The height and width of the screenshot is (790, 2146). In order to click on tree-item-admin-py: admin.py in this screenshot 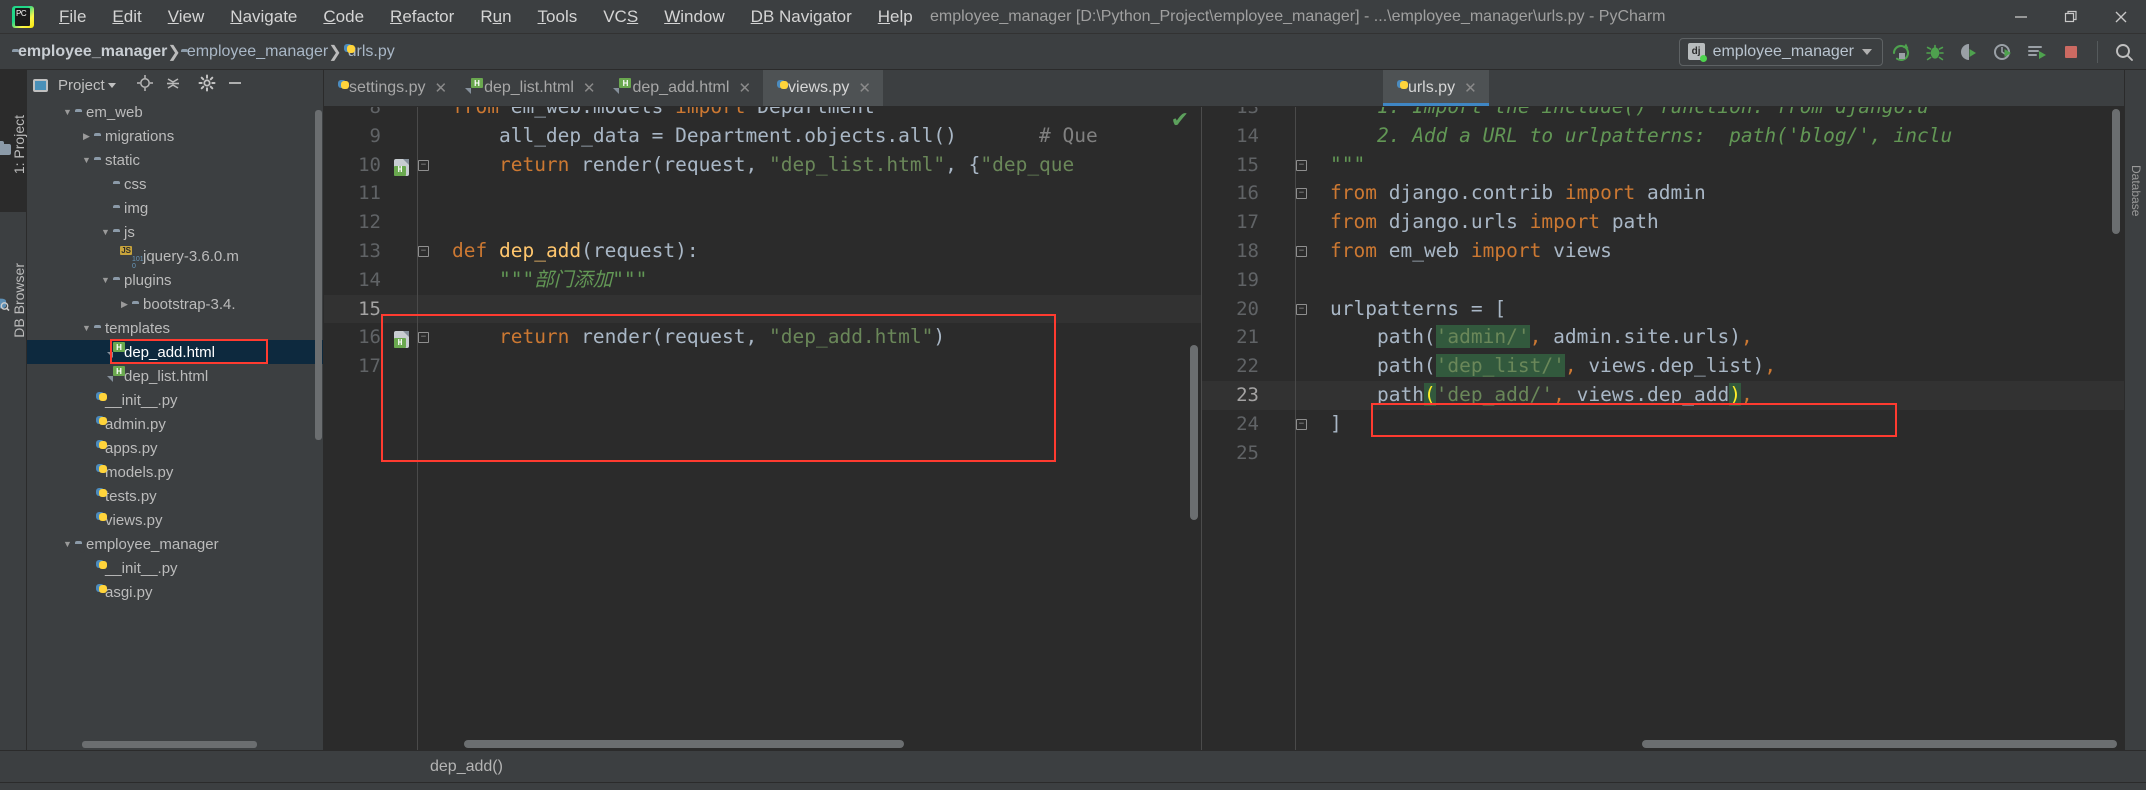, I will do `click(175, 424)`.